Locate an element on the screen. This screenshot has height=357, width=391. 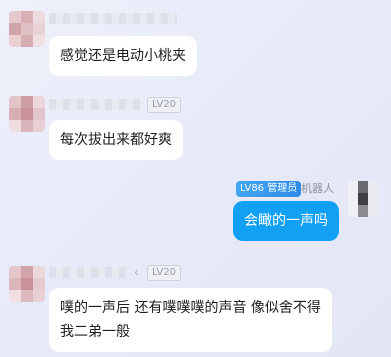
message-bubble: 感觉还是电动小桃夹 is located at coordinates (123, 56).